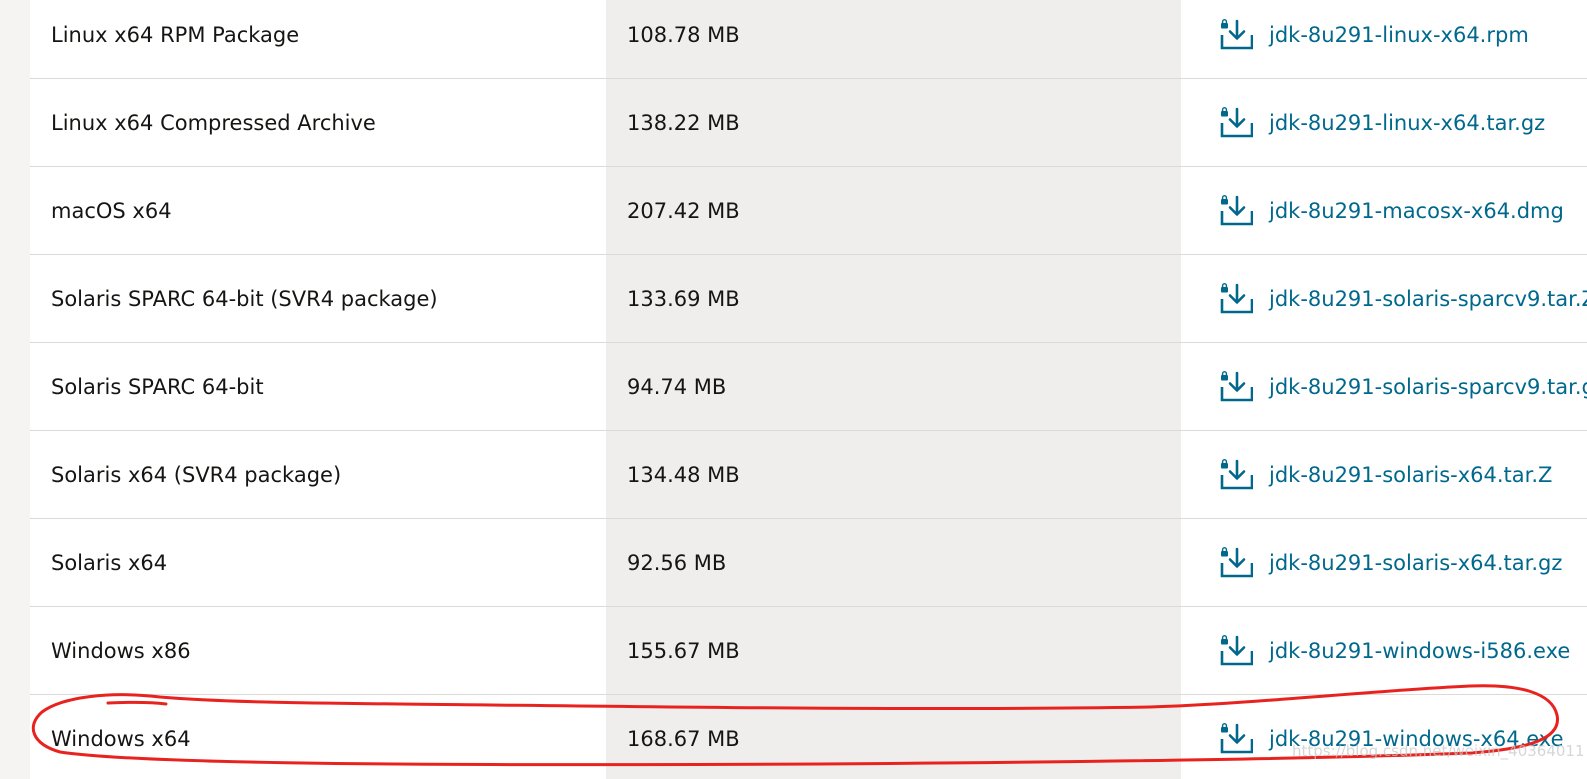 The image size is (1587, 779). What do you see at coordinates (318, 386) in the screenshot?
I see `product-cell: Solaris SPARC 64-bit` at bounding box center [318, 386].